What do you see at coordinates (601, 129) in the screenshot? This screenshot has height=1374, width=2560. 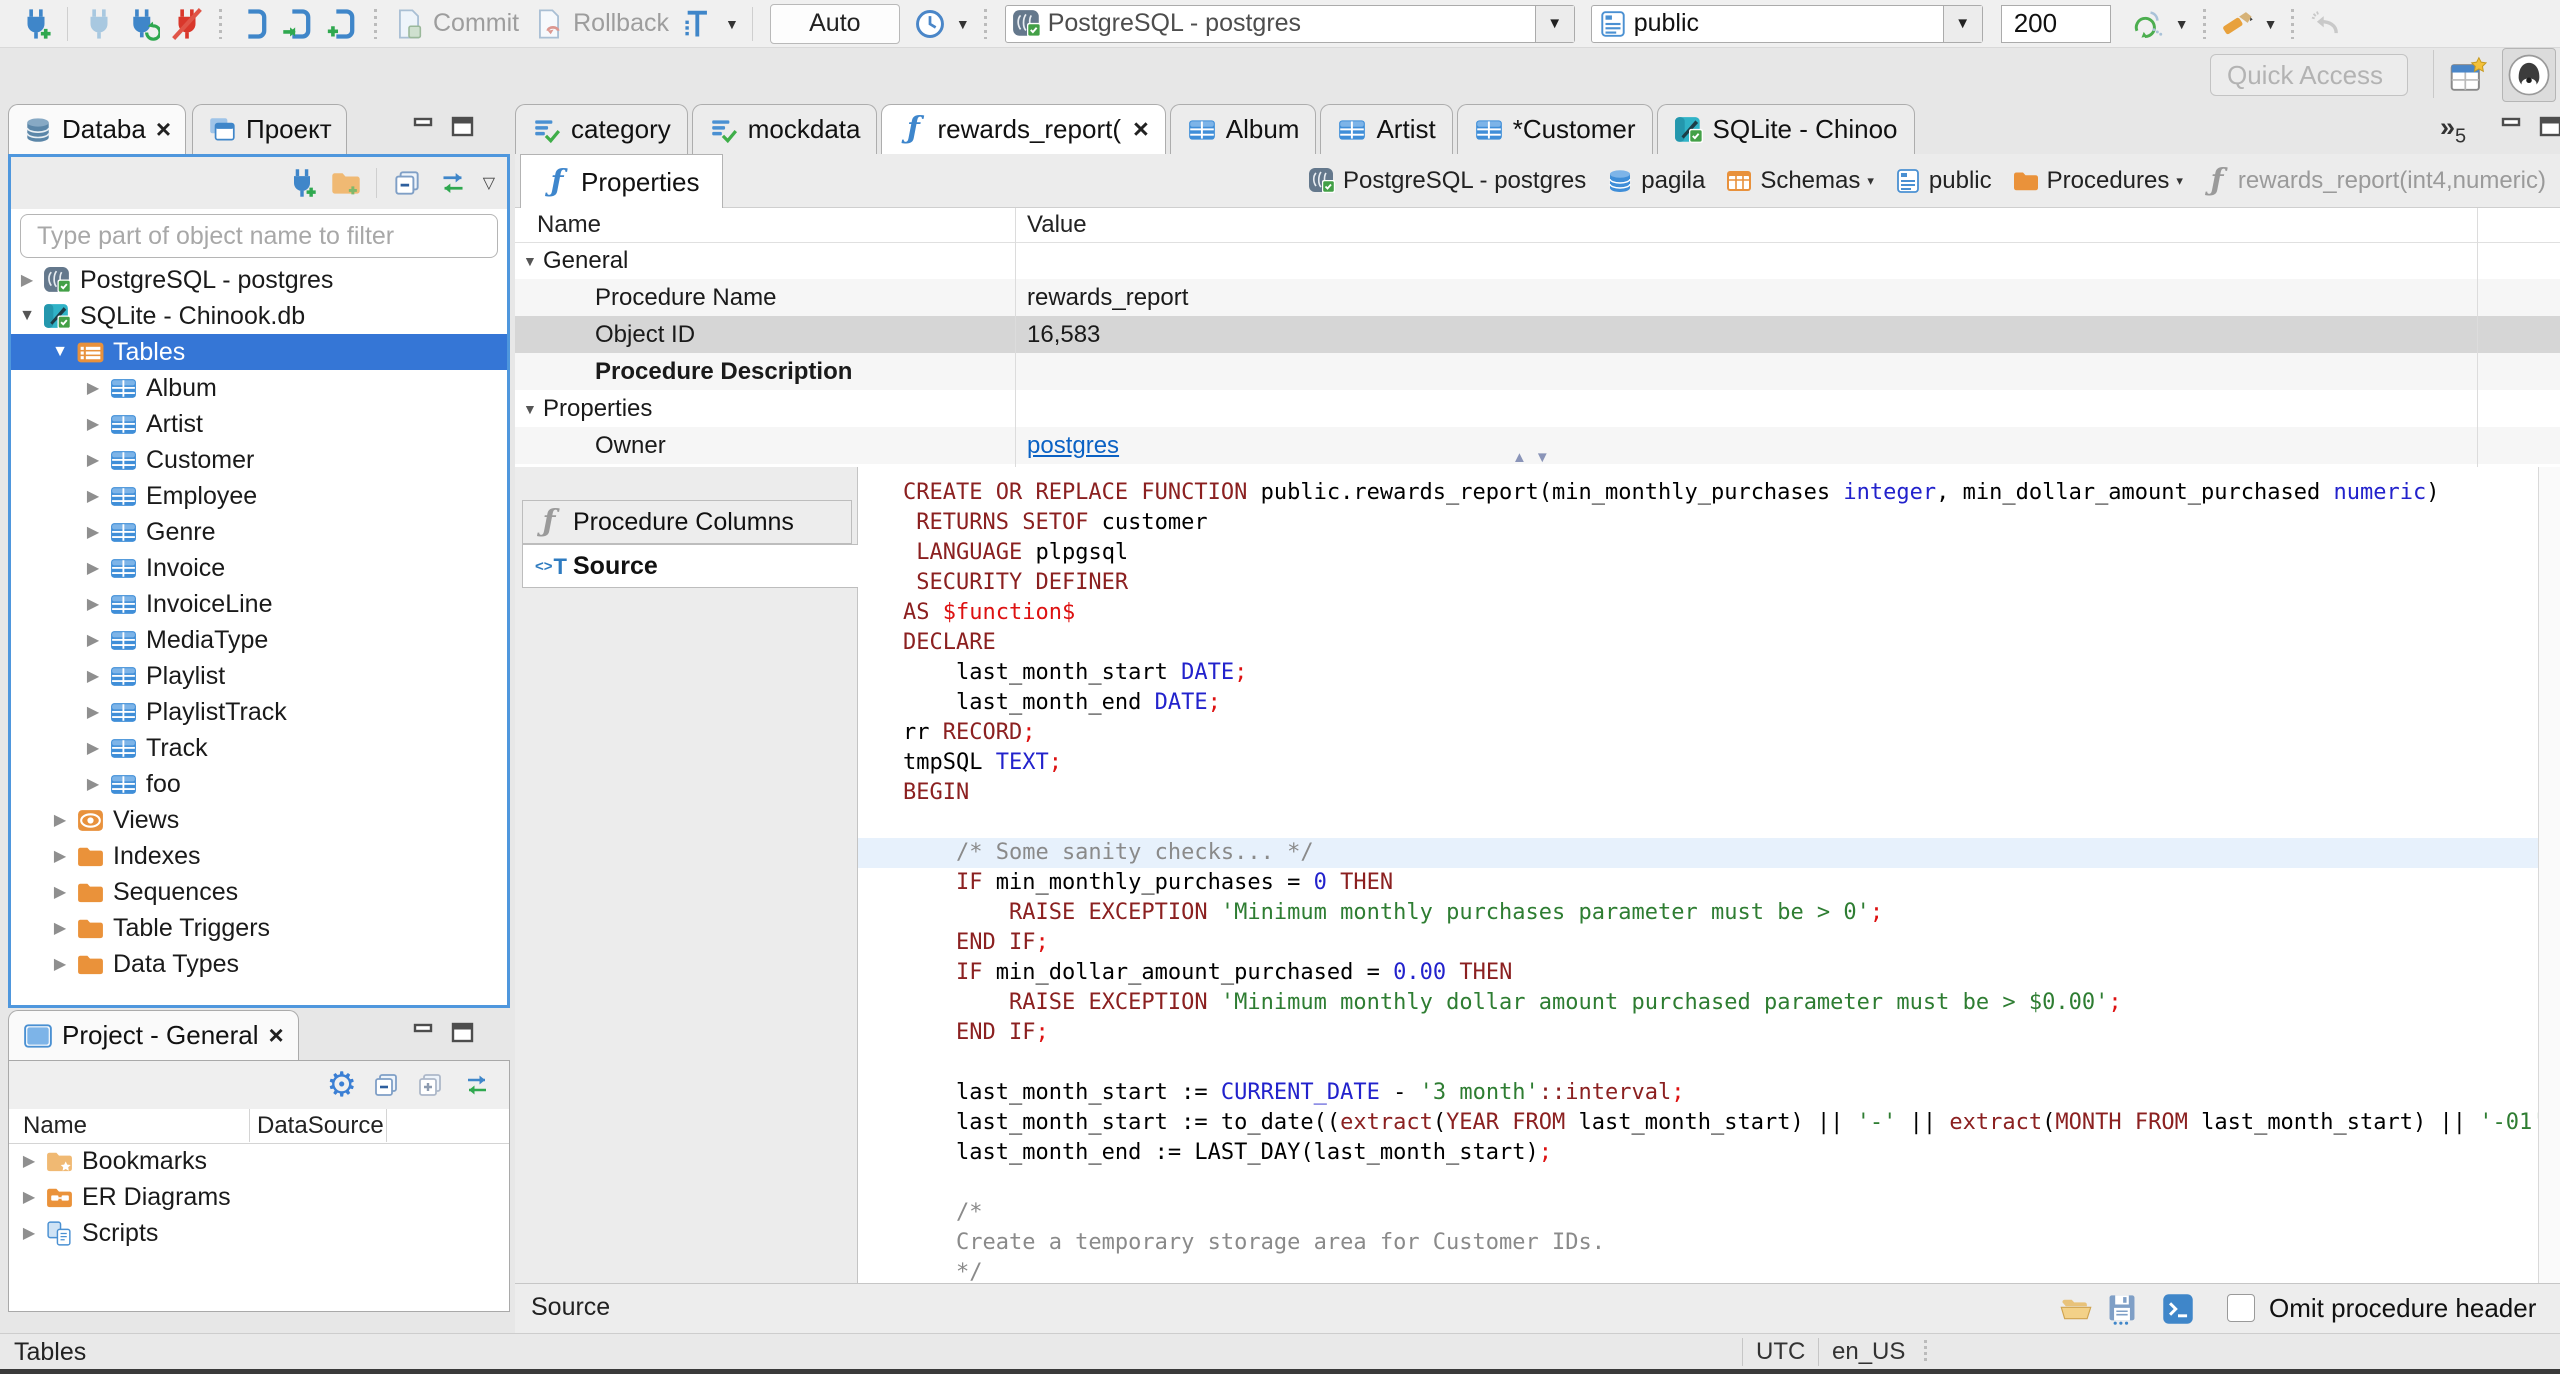 I see `editor-tab-category: category` at bounding box center [601, 129].